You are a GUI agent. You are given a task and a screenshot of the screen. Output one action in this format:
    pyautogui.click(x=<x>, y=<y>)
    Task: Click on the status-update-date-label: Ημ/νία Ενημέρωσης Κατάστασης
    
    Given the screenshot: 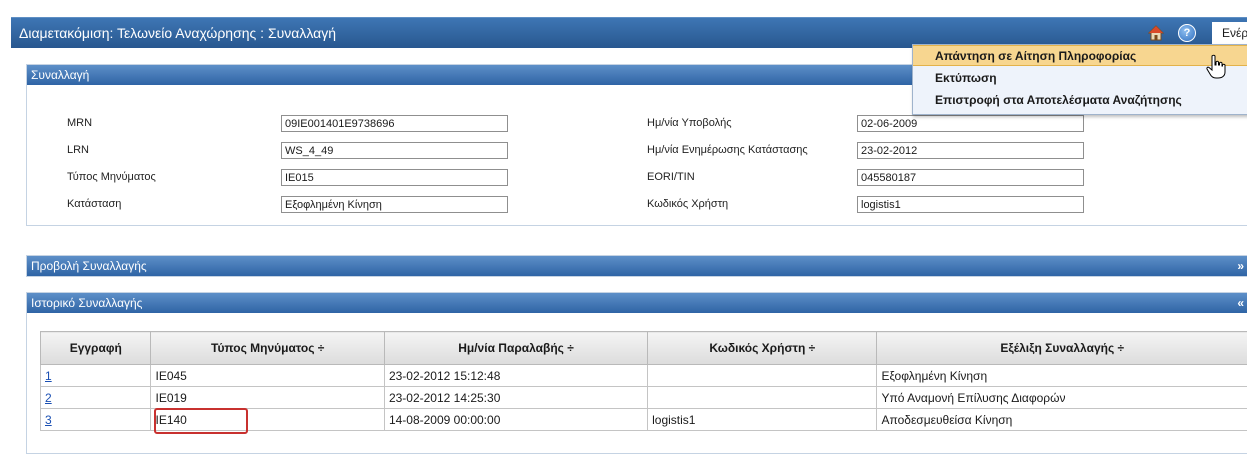 What is the action you would take?
    pyautogui.click(x=727, y=150)
    